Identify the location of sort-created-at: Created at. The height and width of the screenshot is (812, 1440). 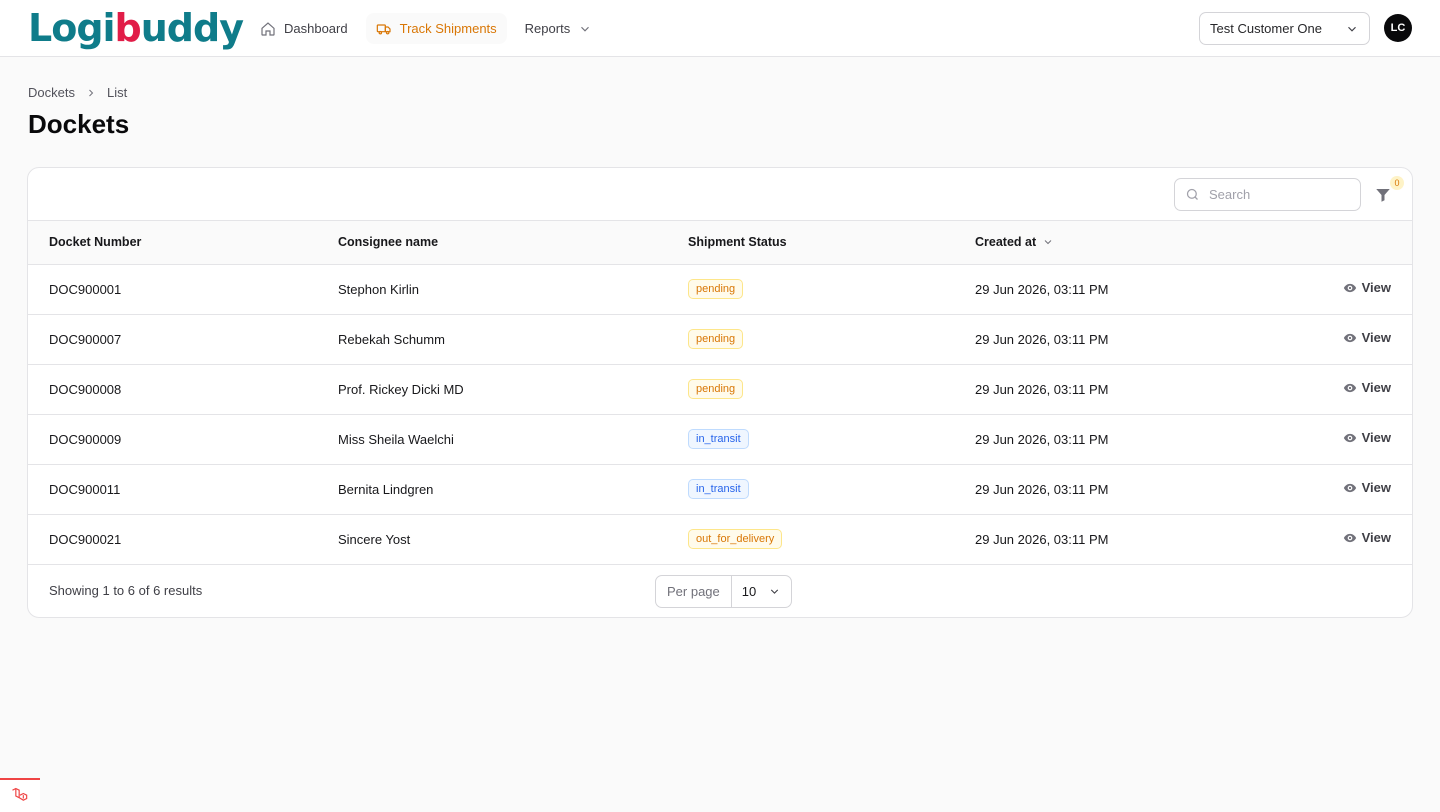
(1014, 242).